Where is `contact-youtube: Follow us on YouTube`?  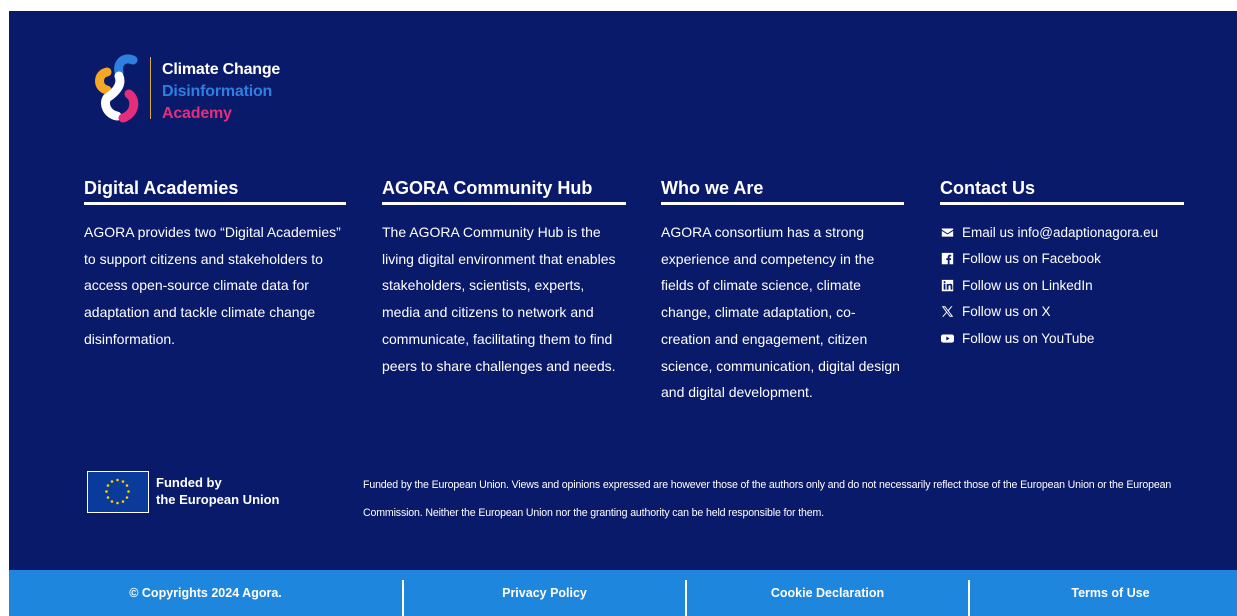 contact-youtube: Follow us on YouTube is located at coordinates (1062, 338).